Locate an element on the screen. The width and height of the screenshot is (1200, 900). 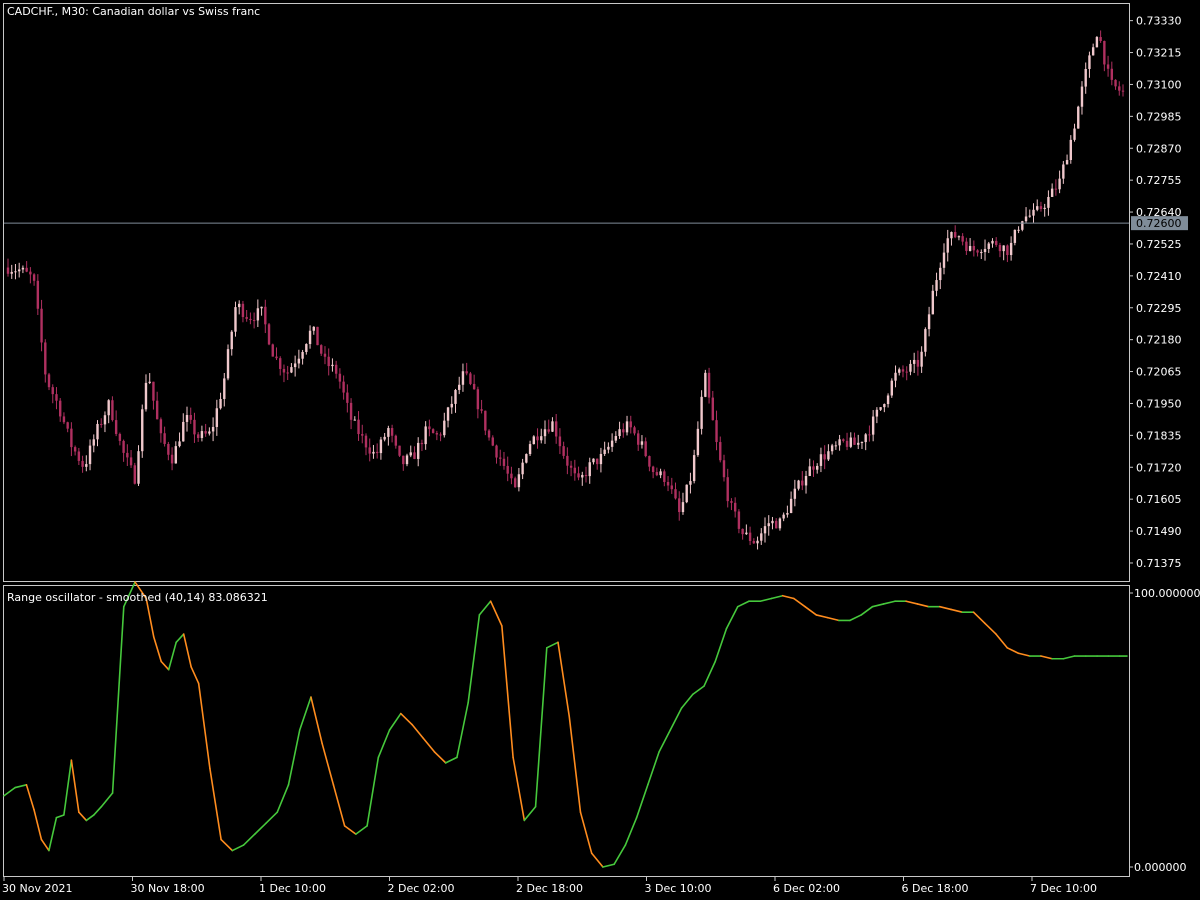
time-tick-label: 30 Nov 18:00 is located at coordinates (168, 888).